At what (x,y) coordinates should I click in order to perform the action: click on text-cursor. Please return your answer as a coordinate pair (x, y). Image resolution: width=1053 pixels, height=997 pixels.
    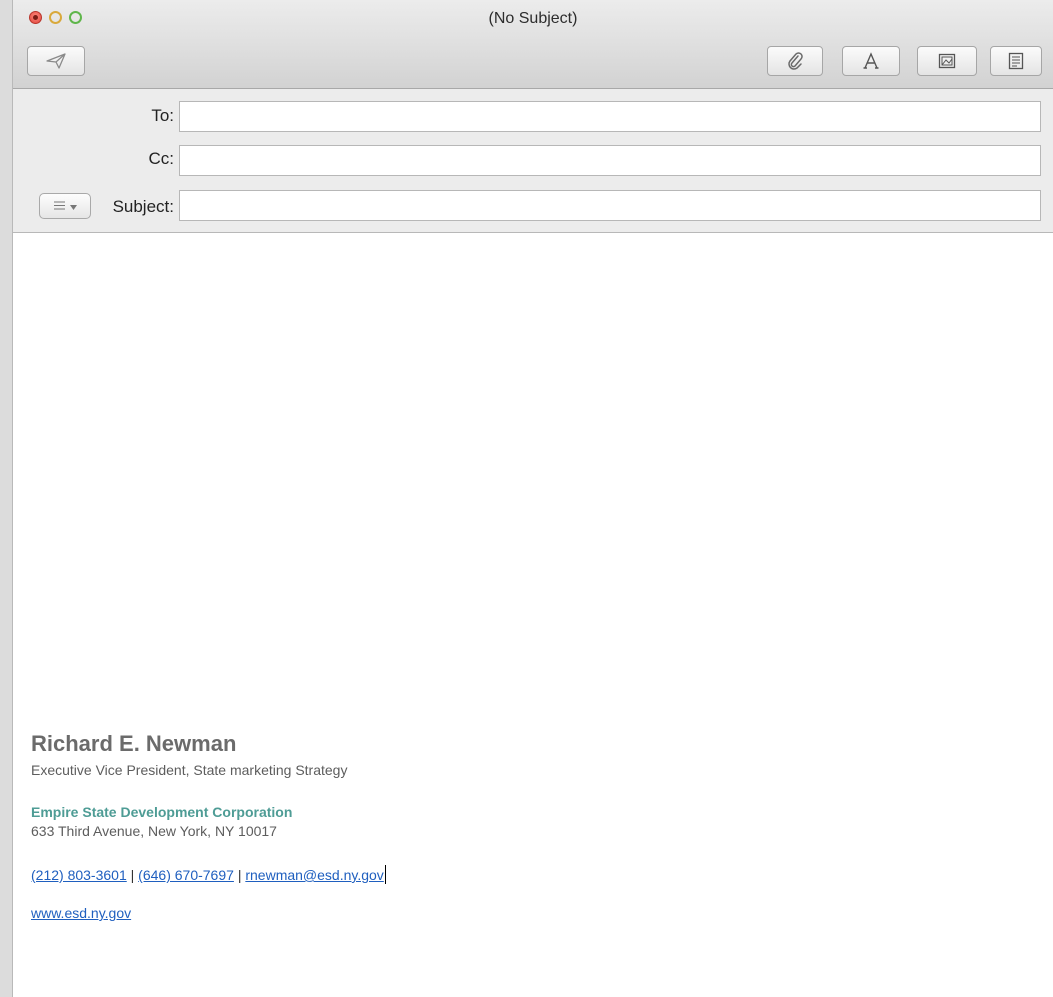
    Looking at the image, I should click on (385, 874).